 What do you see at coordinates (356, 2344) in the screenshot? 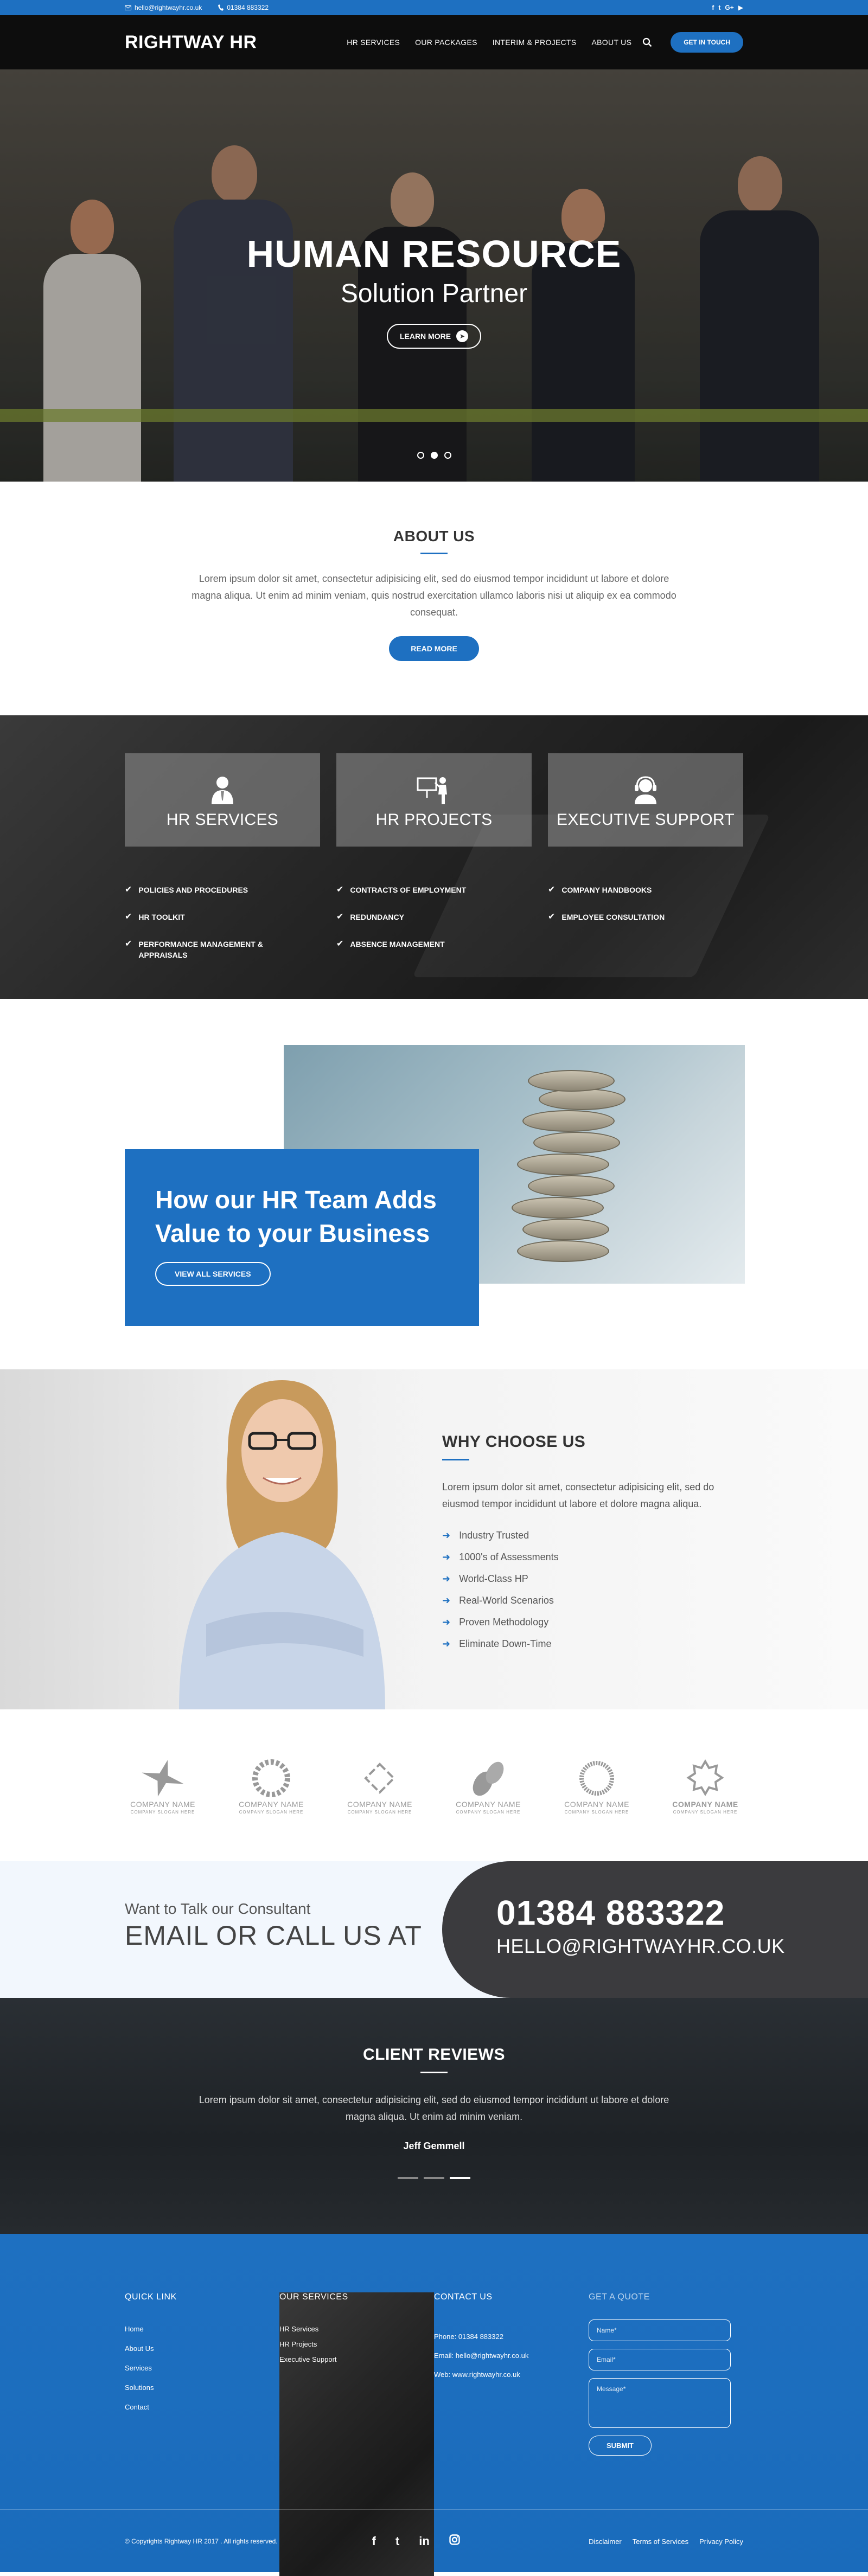
I see `footer-link-hr-projects: HR Projects` at bounding box center [356, 2344].